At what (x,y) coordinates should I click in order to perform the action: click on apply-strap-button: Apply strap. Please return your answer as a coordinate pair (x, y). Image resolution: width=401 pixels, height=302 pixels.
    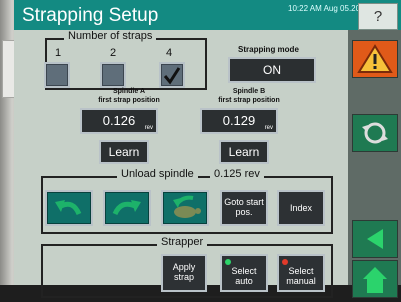
    Looking at the image, I should click on (184, 273).